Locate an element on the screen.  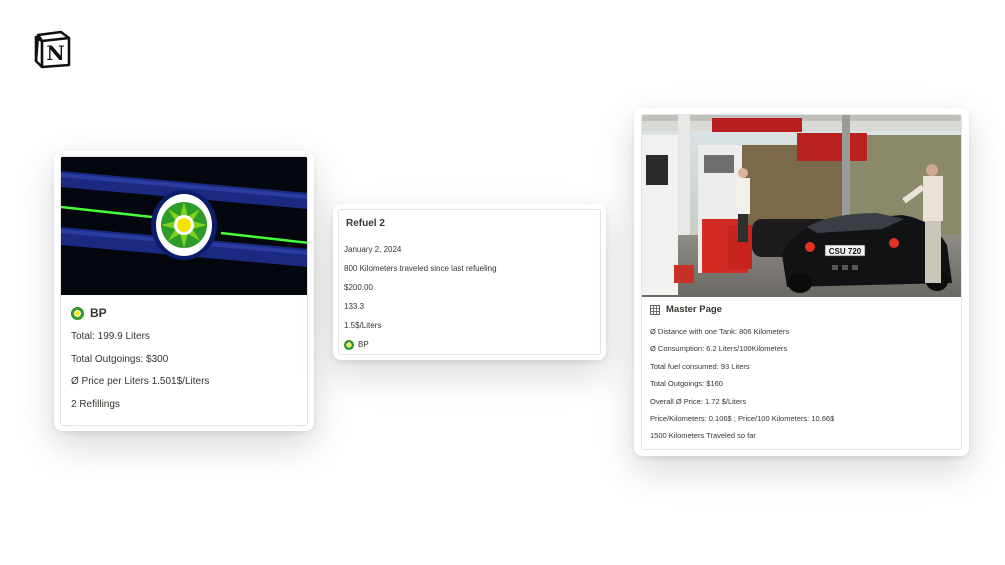
bp-station-sign-image is located at coordinates (184, 226).